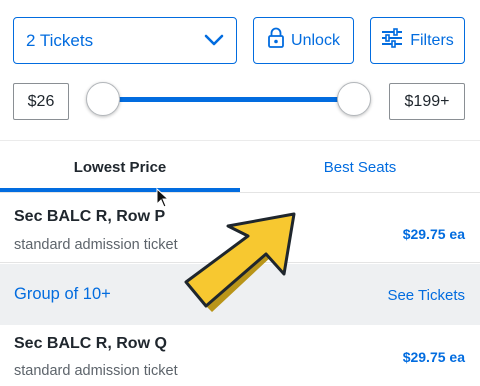 The height and width of the screenshot is (386, 480). What do you see at coordinates (315, 40) in the screenshot?
I see `unlock-label: Unlock` at bounding box center [315, 40].